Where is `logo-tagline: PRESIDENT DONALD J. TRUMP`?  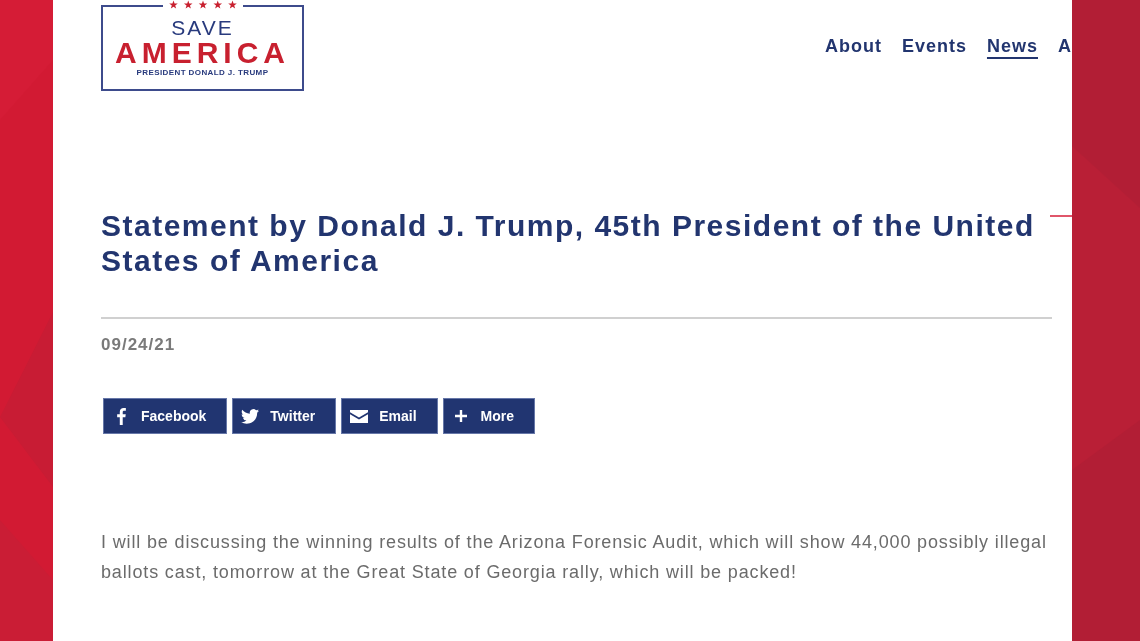 logo-tagline: PRESIDENT DONALD J. TRUMP is located at coordinates (202, 73).